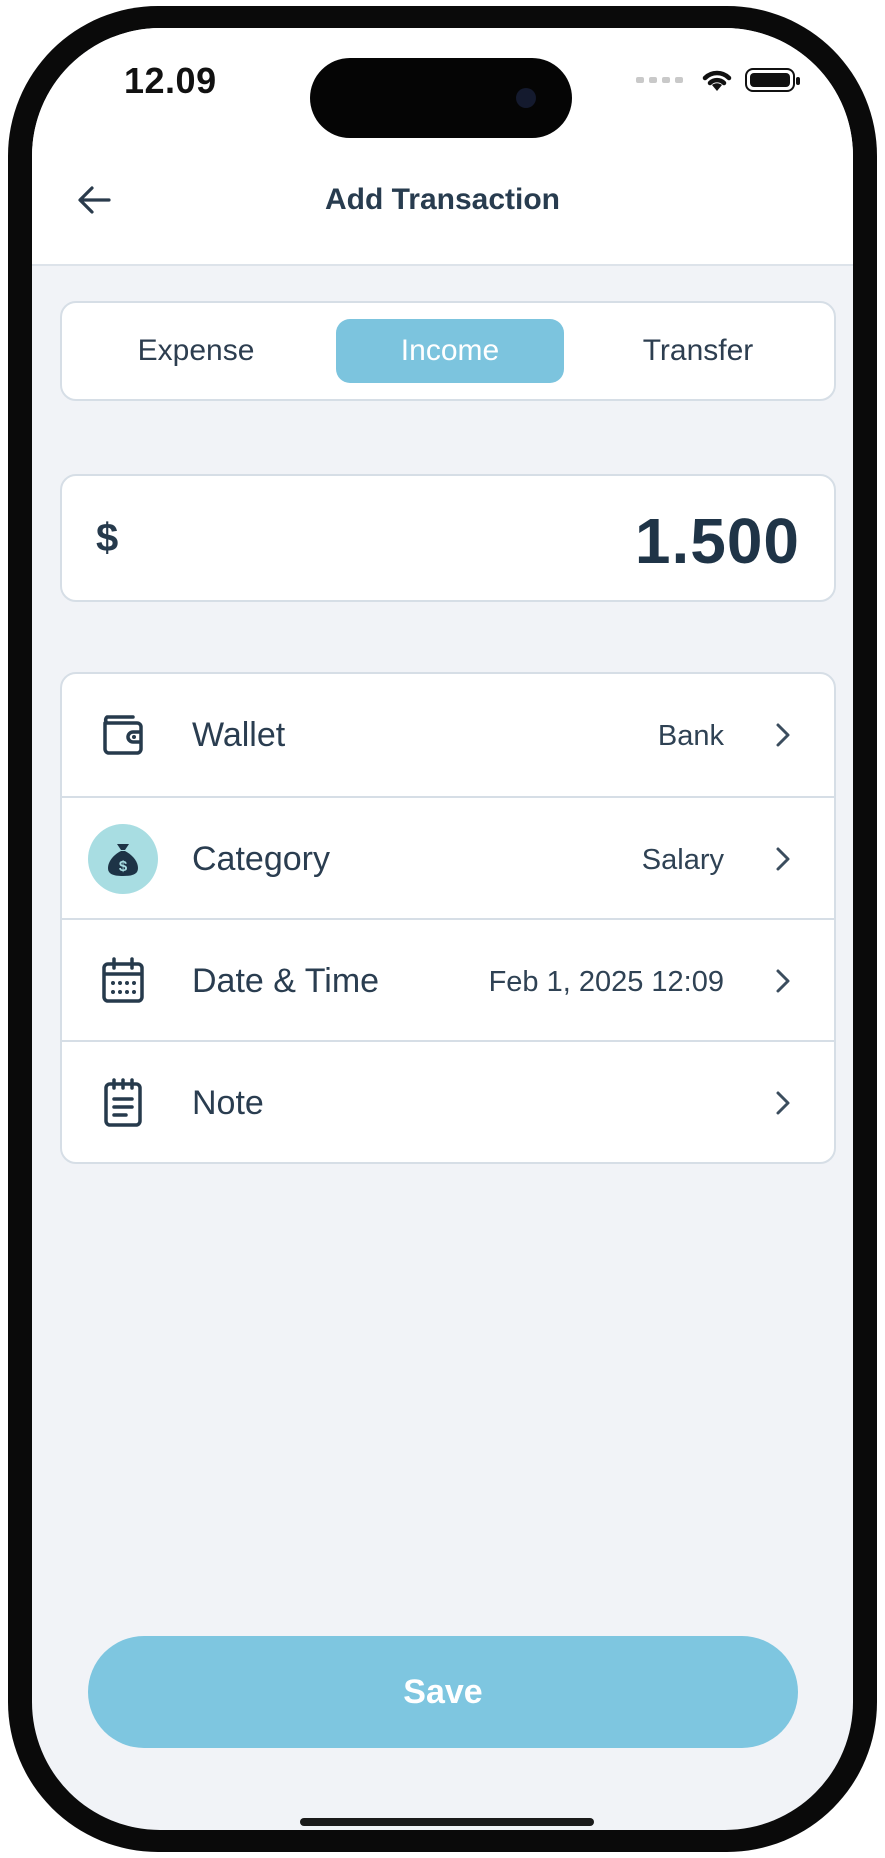  Describe the element at coordinates (682, 860) in the screenshot. I see `category-value: Salary` at that location.